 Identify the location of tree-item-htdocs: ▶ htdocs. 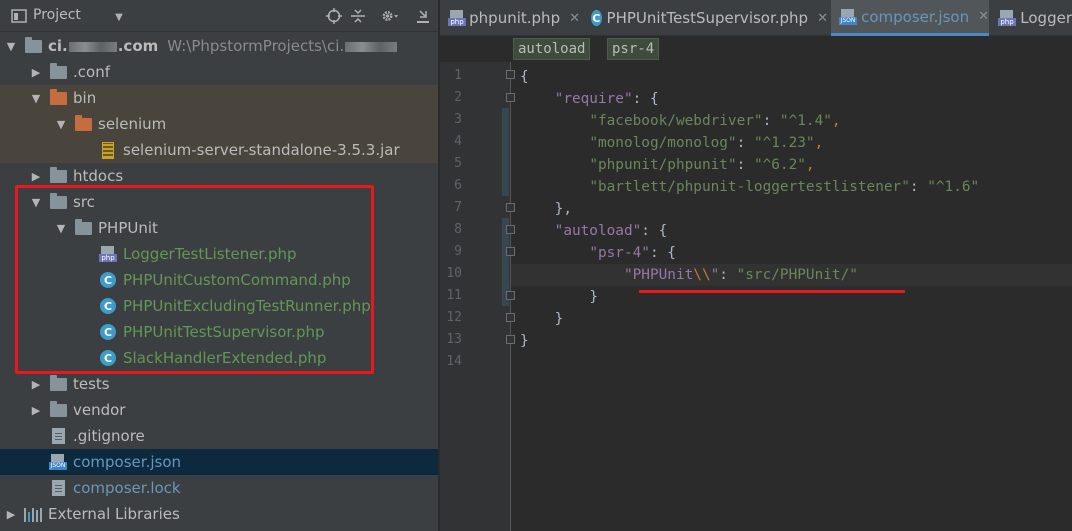
(219, 176).